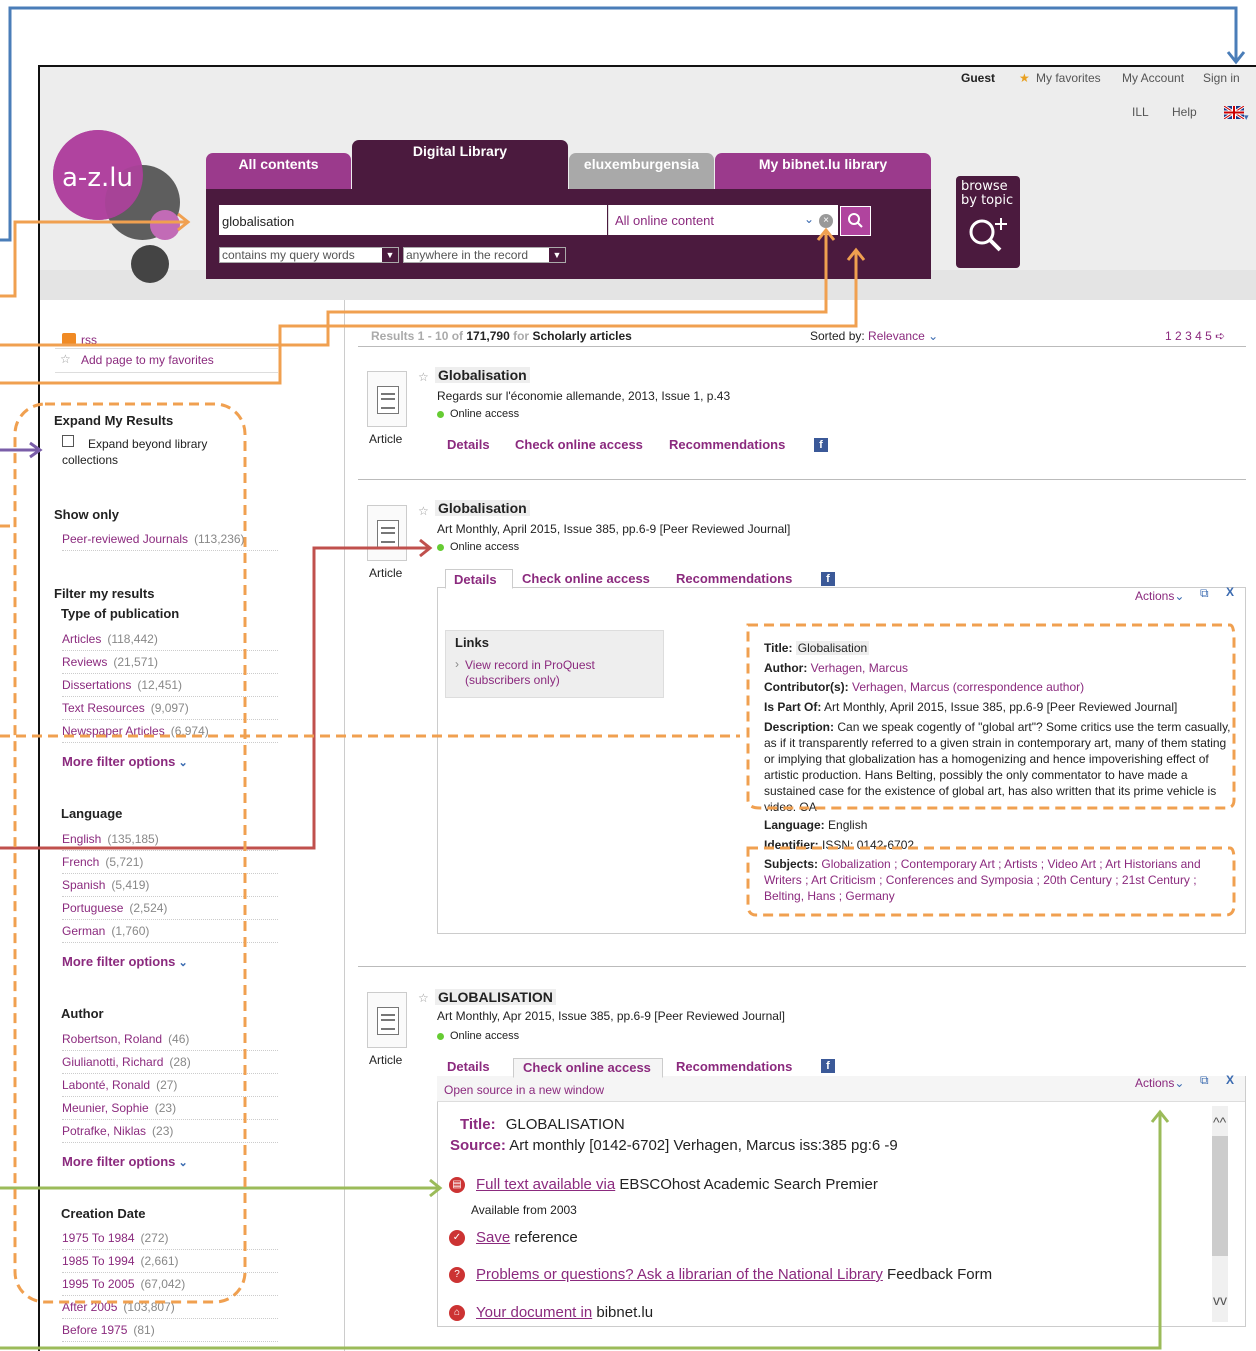 Image resolution: width=1256 pixels, height=1351 pixels. I want to click on arrow-search-button, so click(429, 317).